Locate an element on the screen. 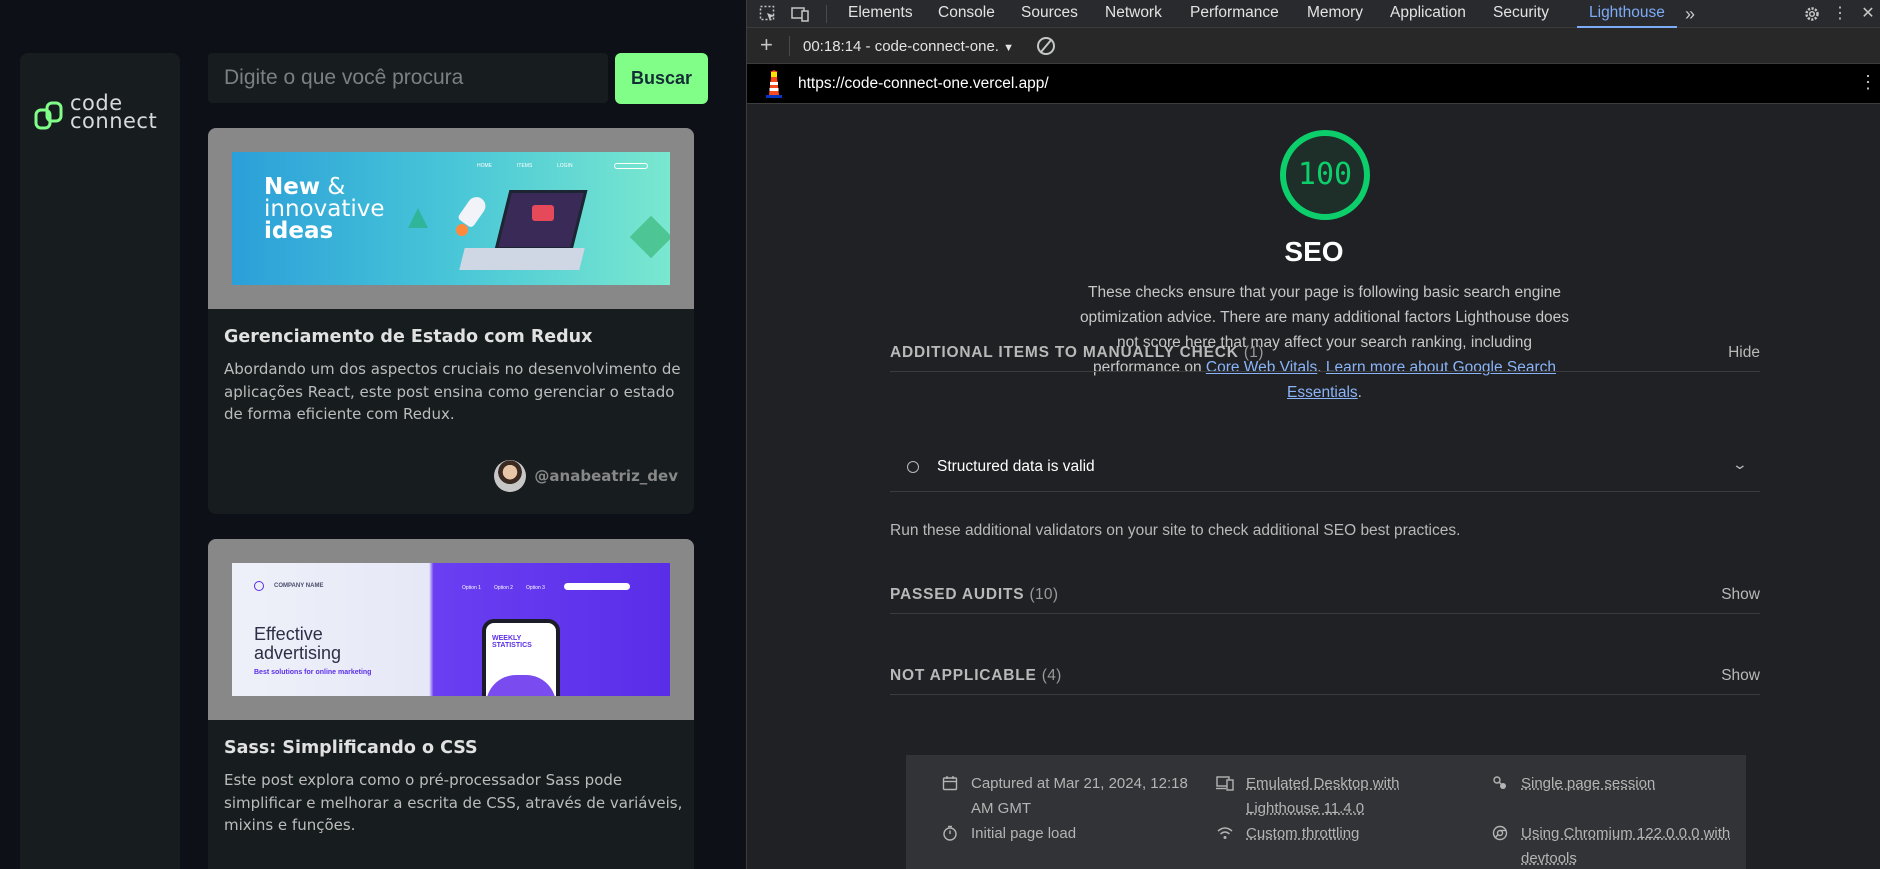 This screenshot has width=1880, height=869. initial-load-text: Initial page load is located at coordinates (1024, 833).